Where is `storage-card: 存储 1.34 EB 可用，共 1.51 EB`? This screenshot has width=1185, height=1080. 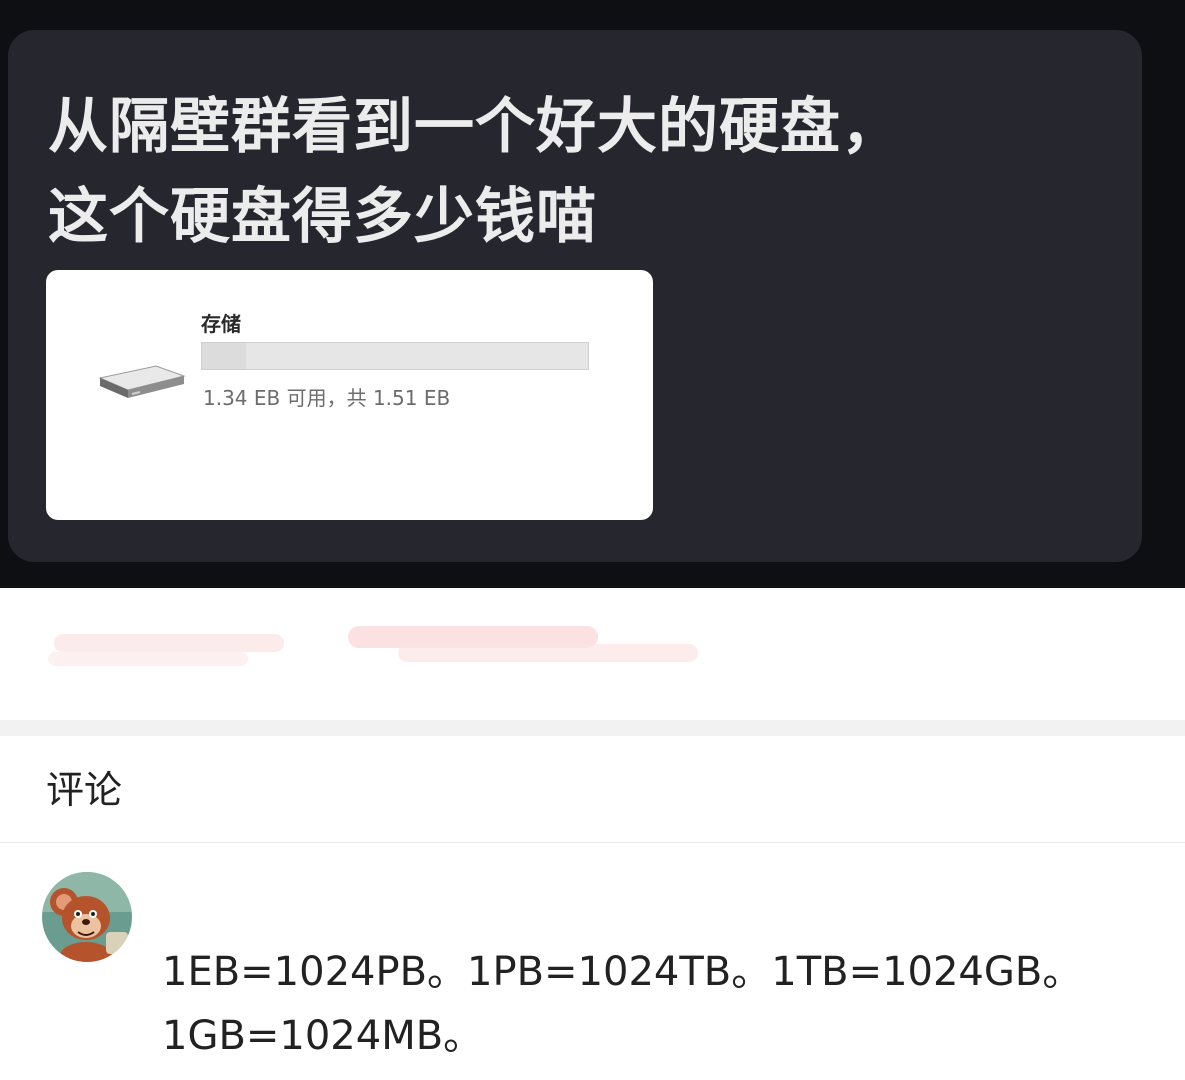
storage-card: 存储 1.34 EB 可用，共 1.51 EB is located at coordinates (349, 395).